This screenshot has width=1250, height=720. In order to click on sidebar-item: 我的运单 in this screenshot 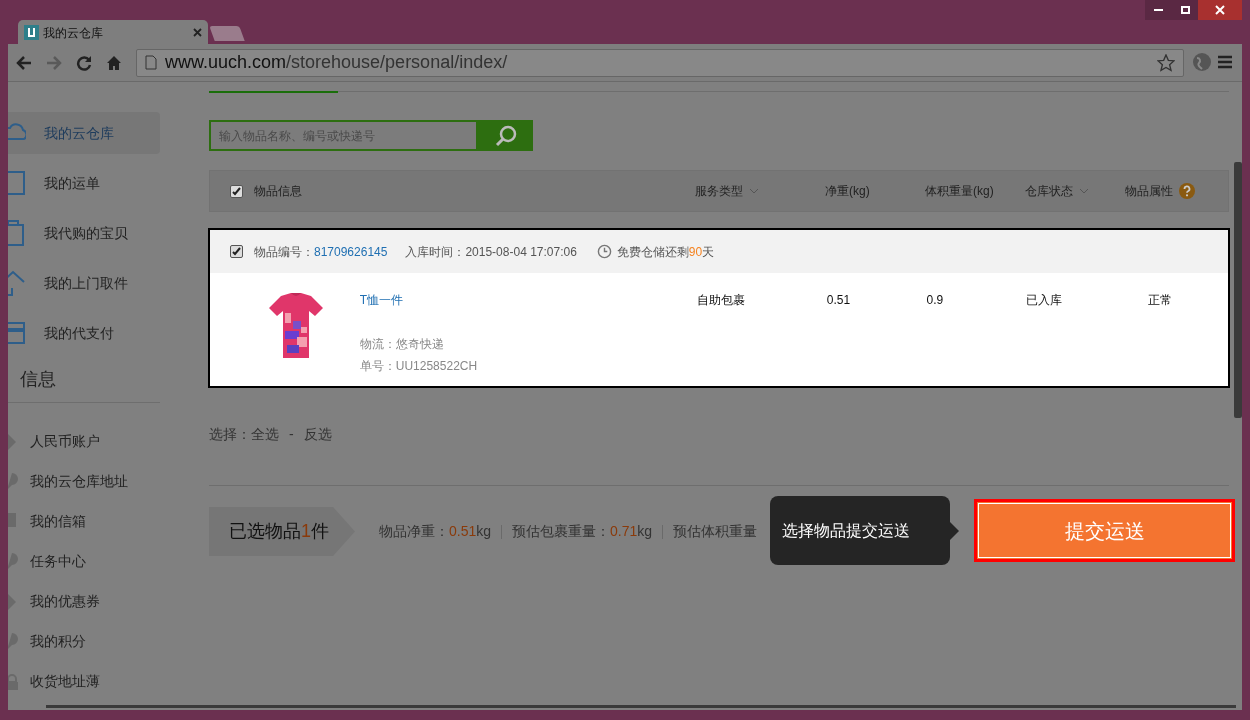, I will do `click(84, 183)`.